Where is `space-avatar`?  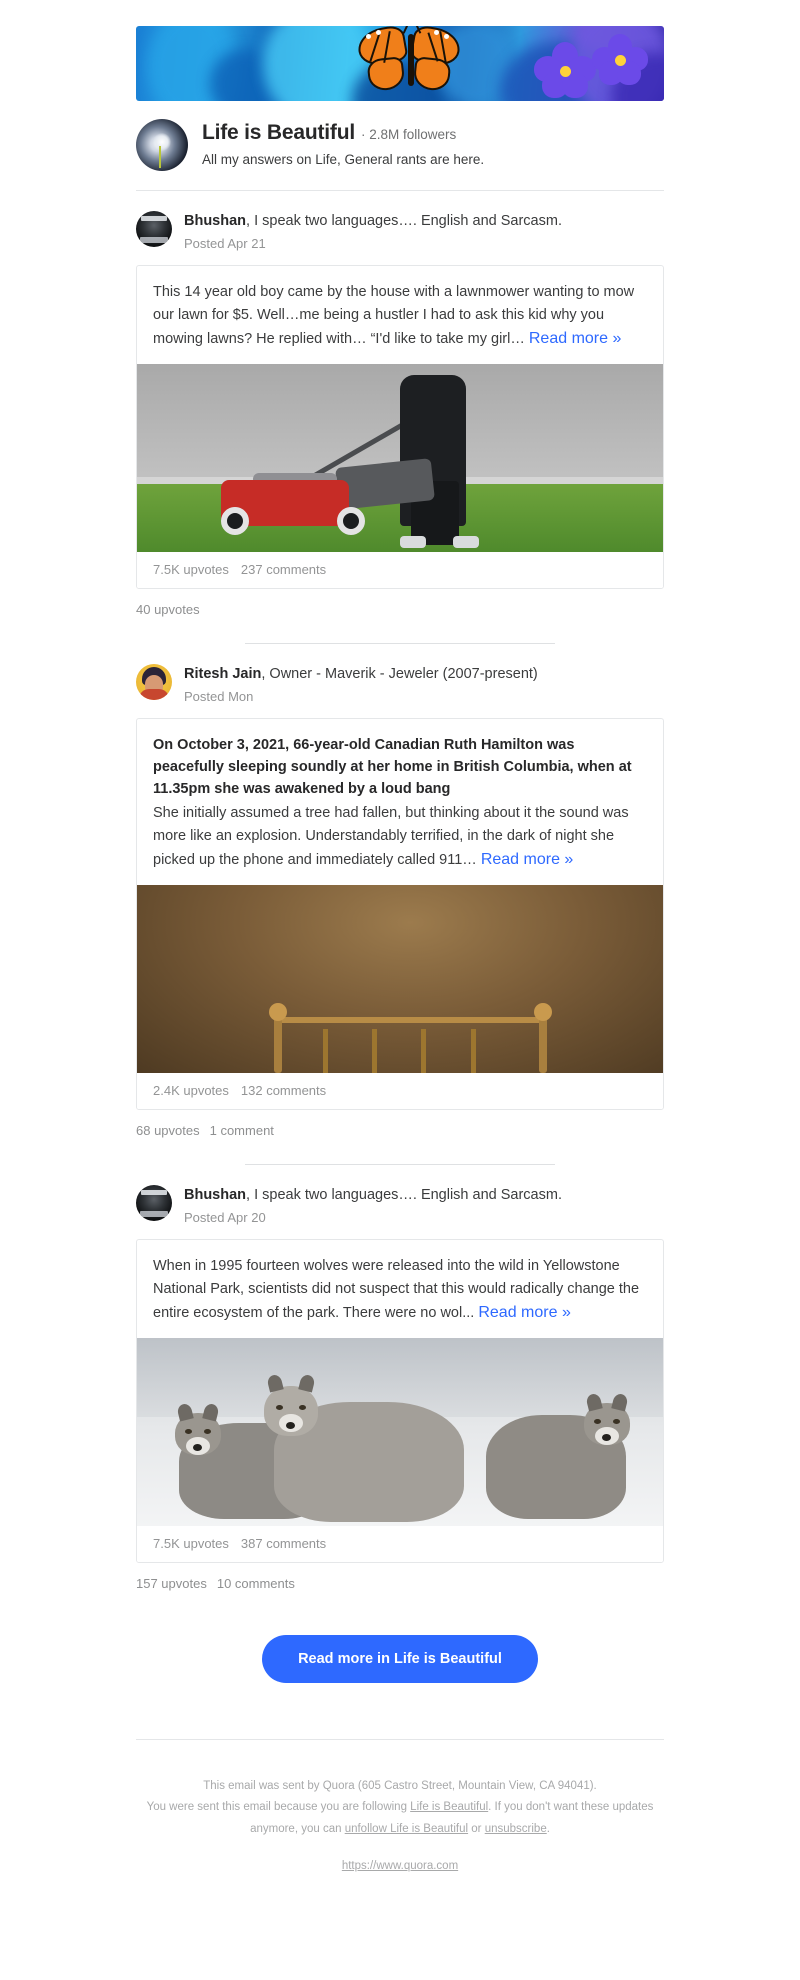
space-avatar is located at coordinates (162, 145).